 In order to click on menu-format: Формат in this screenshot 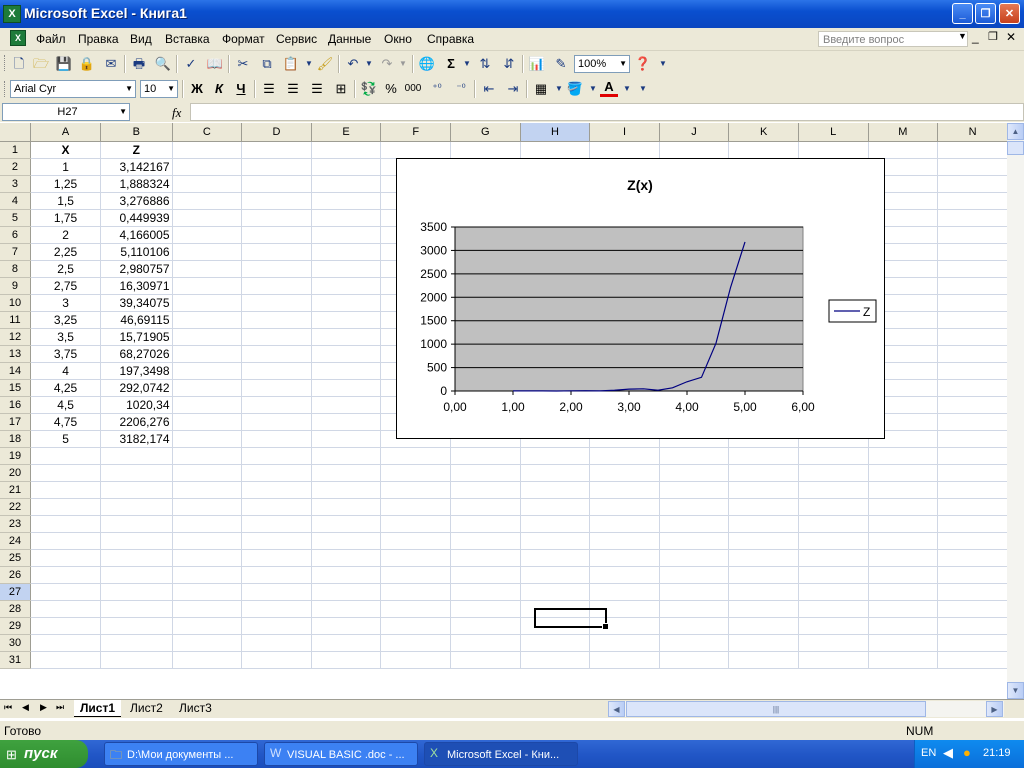, I will do `click(243, 39)`.